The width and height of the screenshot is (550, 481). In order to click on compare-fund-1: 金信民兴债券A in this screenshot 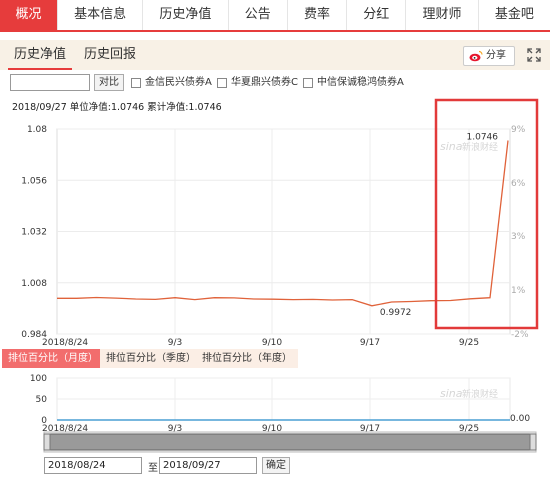, I will do `click(171, 83)`.